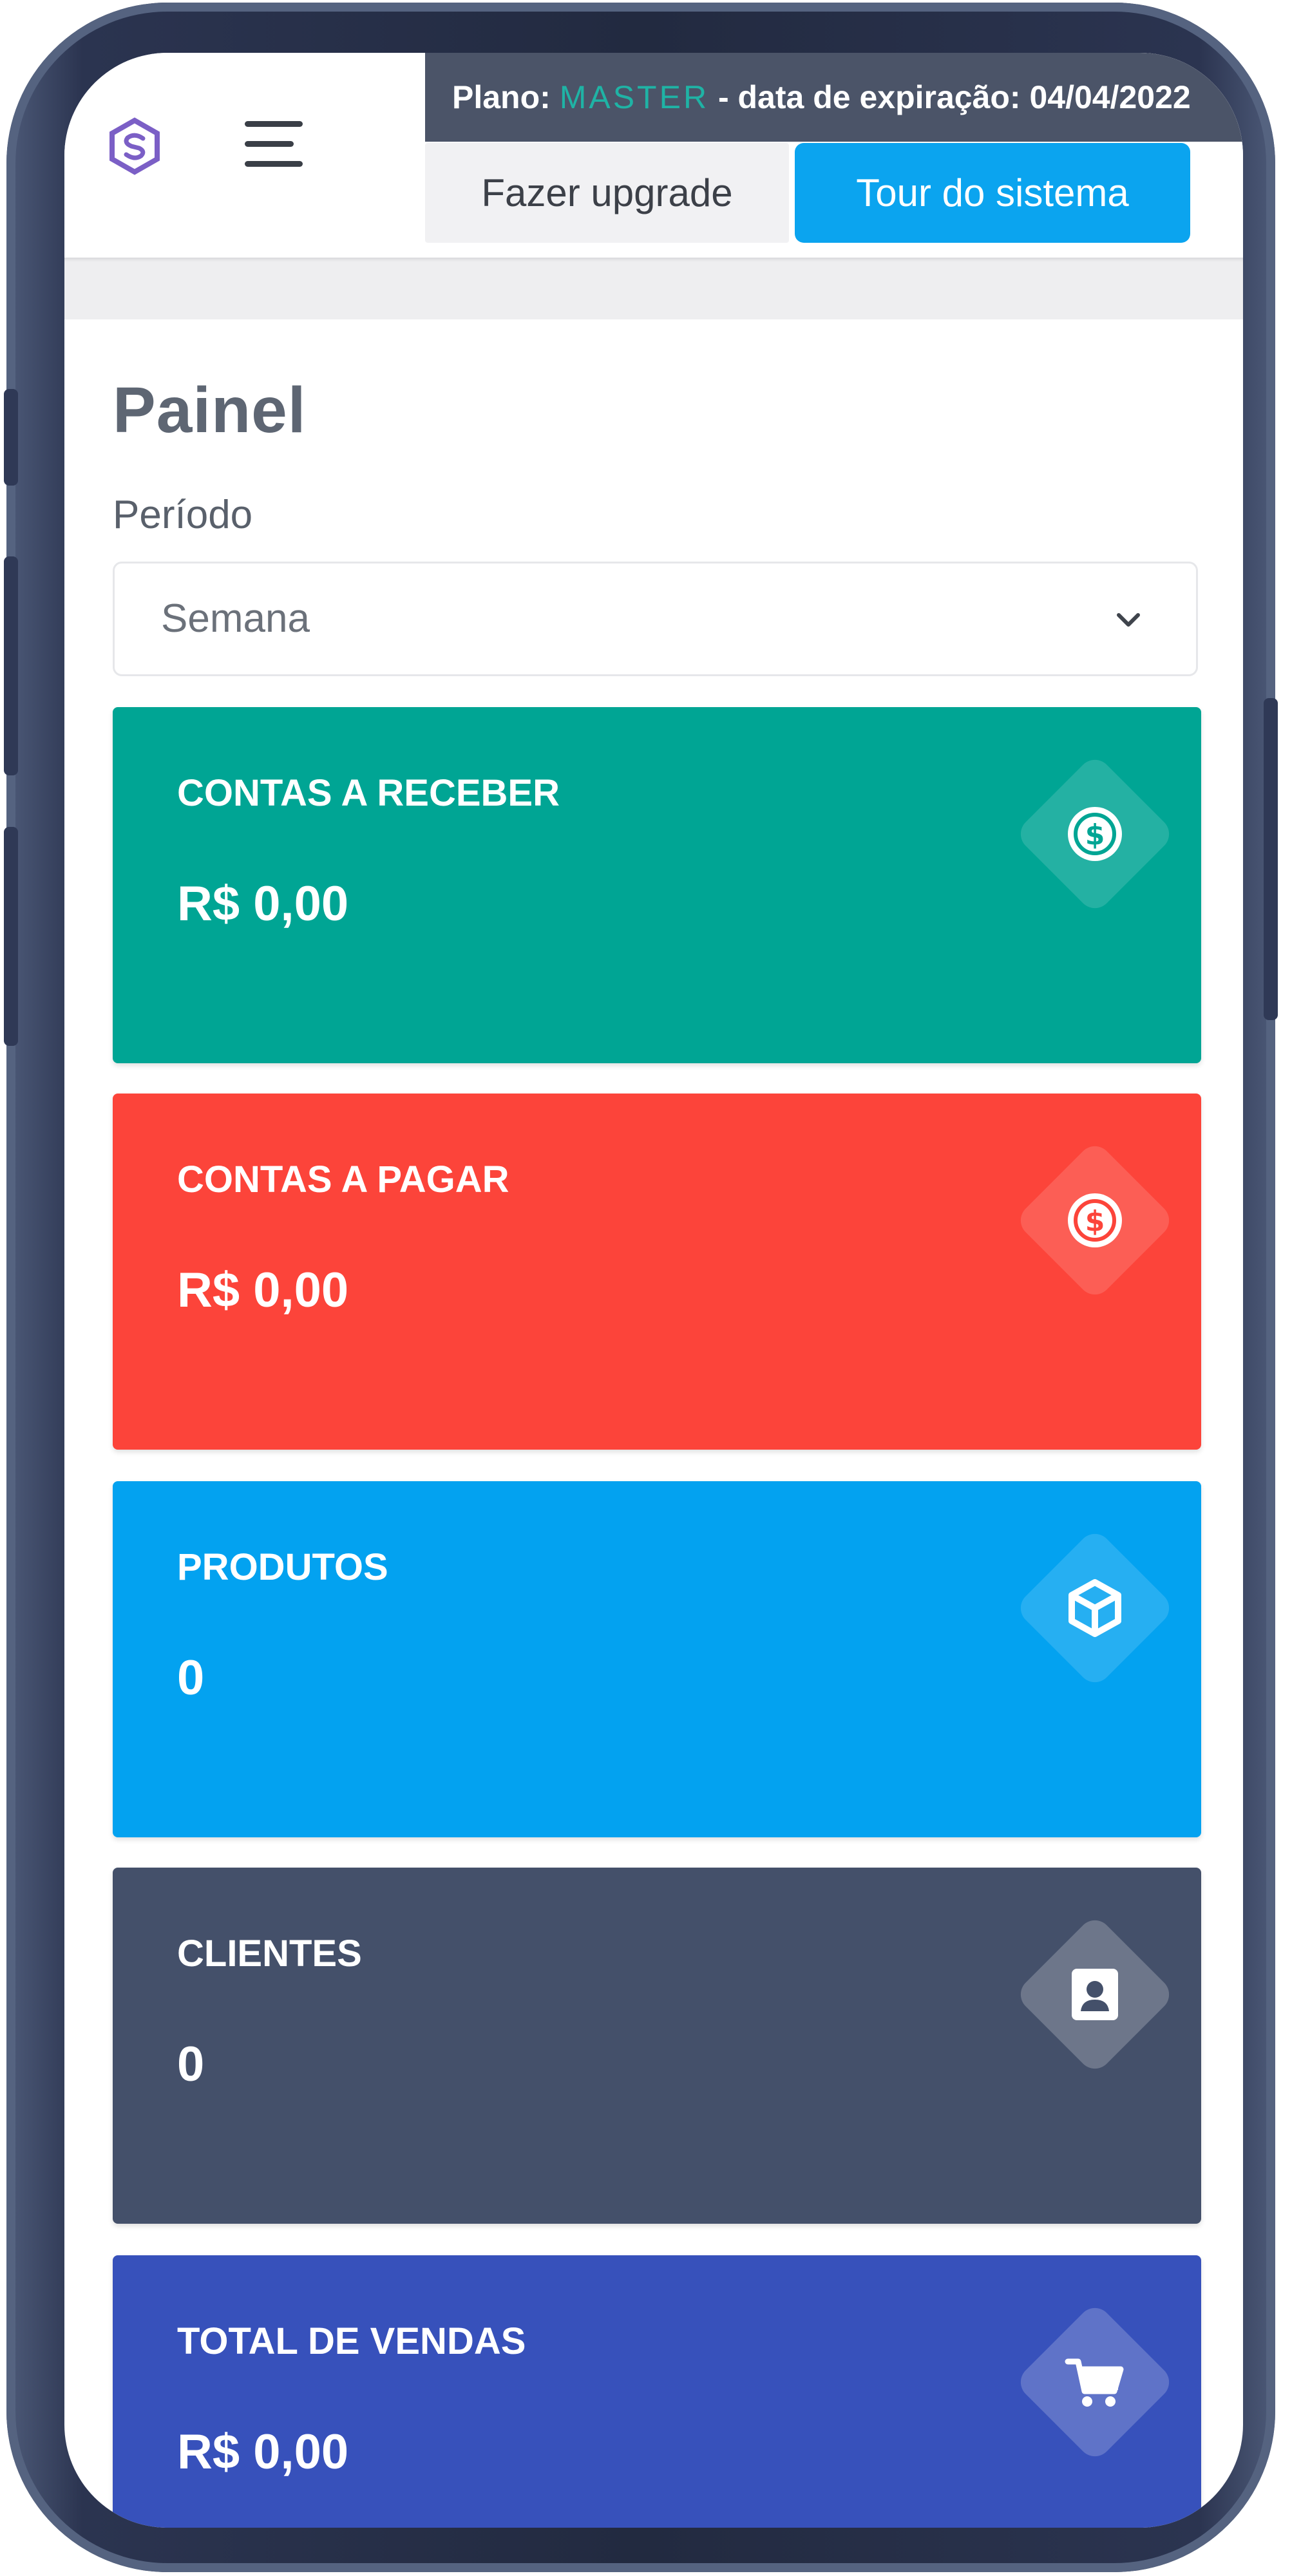 The height and width of the screenshot is (2576, 1301). I want to click on period-select-value: Semana, so click(235, 619).